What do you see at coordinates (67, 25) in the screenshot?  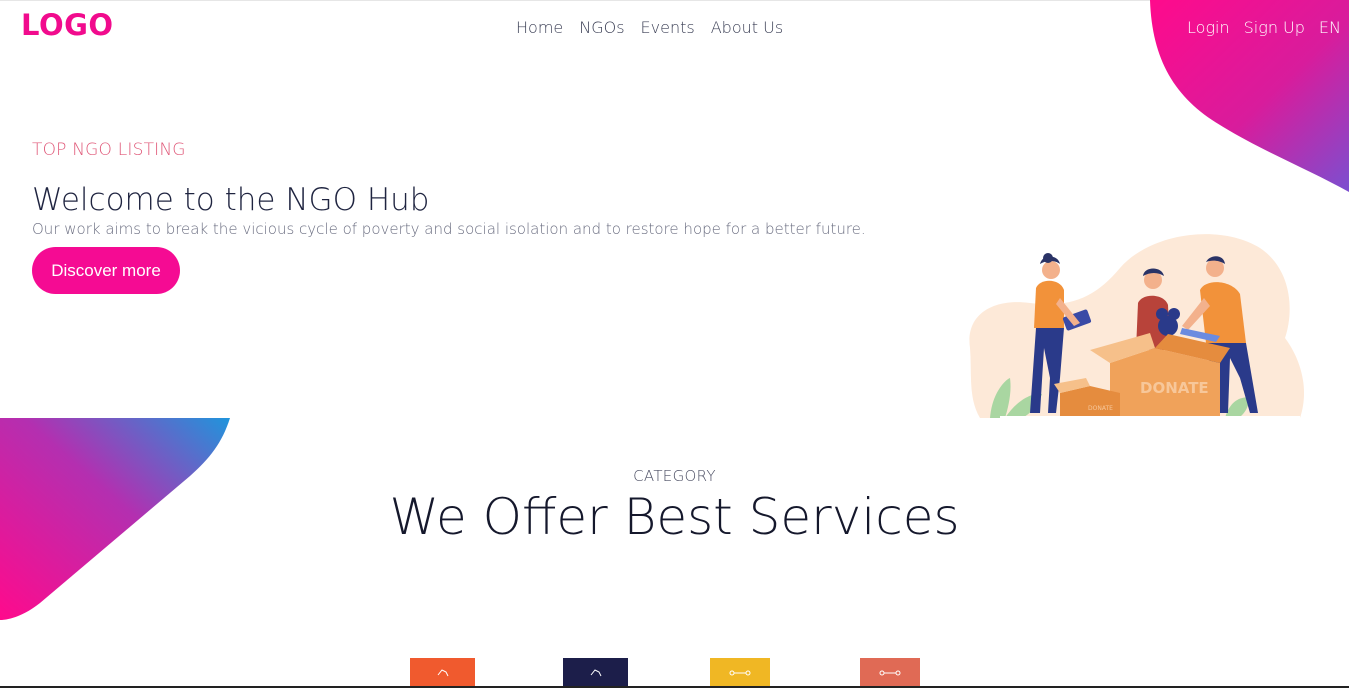 I see `logo: LOGO` at bounding box center [67, 25].